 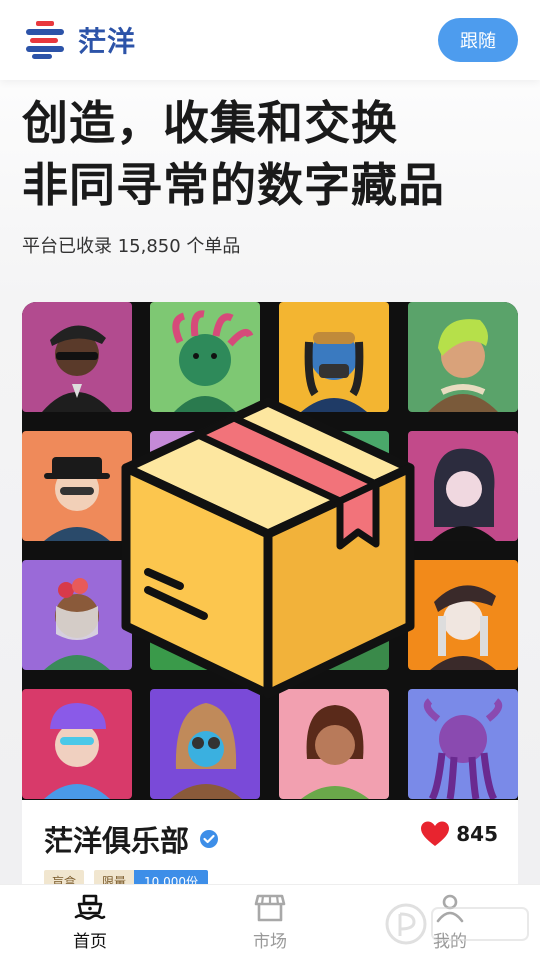 I want to click on collection-title-row: 茫洋俱乐部, so click(x=131, y=839).